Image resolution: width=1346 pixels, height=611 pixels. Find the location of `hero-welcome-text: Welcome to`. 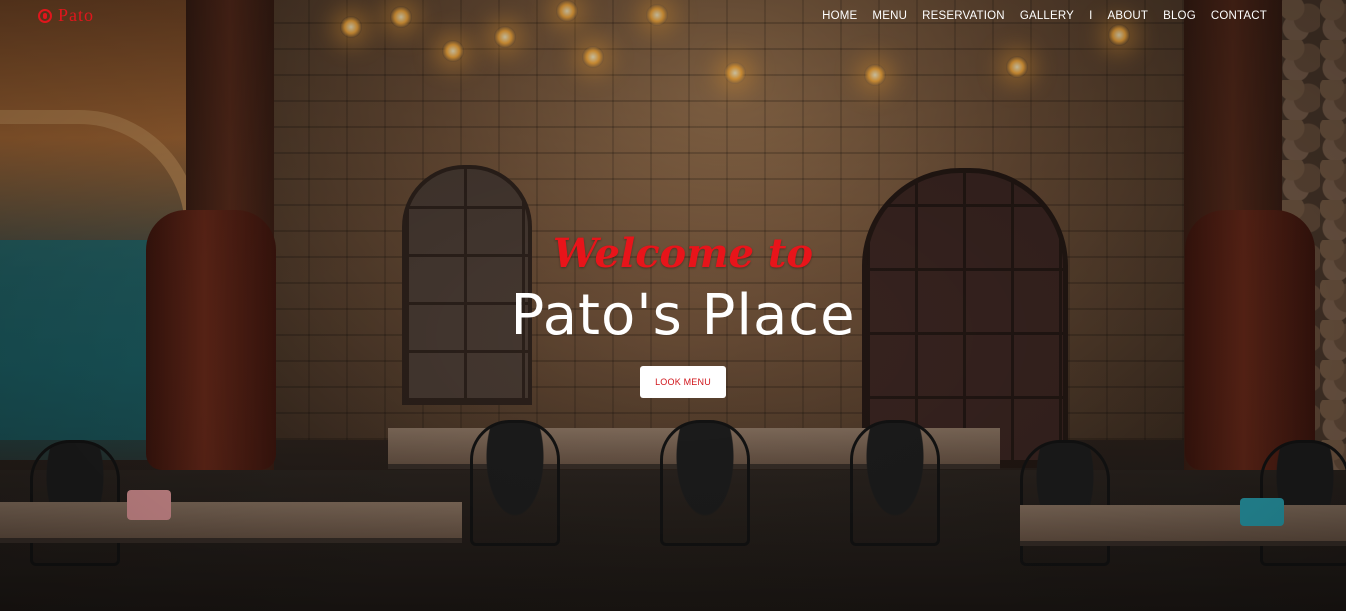

hero-welcome-text: Welcome to is located at coordinates (683, 253).